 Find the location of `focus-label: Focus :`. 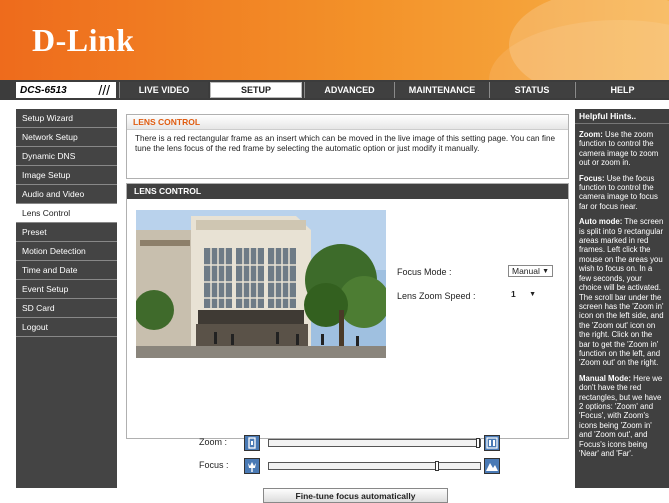

focus-label: Focus : is located at coordinates (214, 465).